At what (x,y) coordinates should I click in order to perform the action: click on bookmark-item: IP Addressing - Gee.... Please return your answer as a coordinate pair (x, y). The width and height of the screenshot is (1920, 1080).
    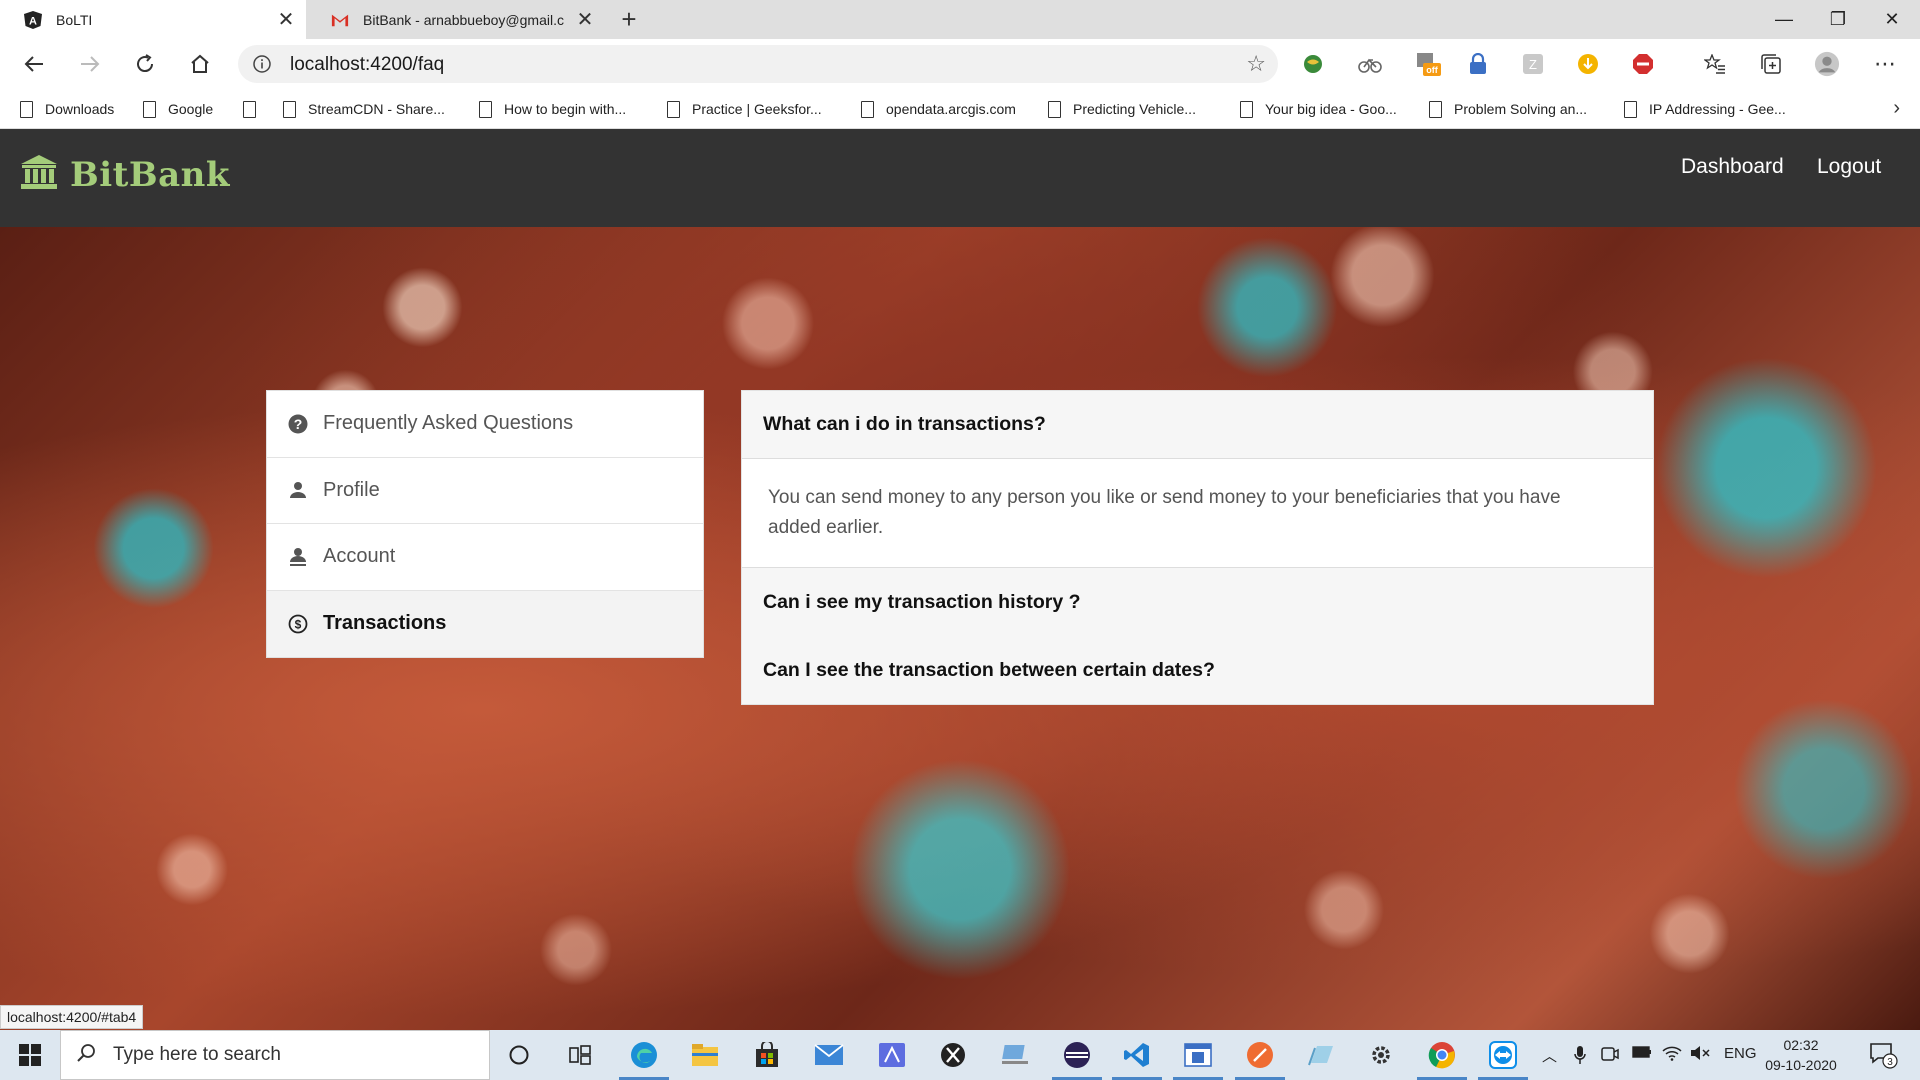
    Looking at the image, I should click on (1705, 109).